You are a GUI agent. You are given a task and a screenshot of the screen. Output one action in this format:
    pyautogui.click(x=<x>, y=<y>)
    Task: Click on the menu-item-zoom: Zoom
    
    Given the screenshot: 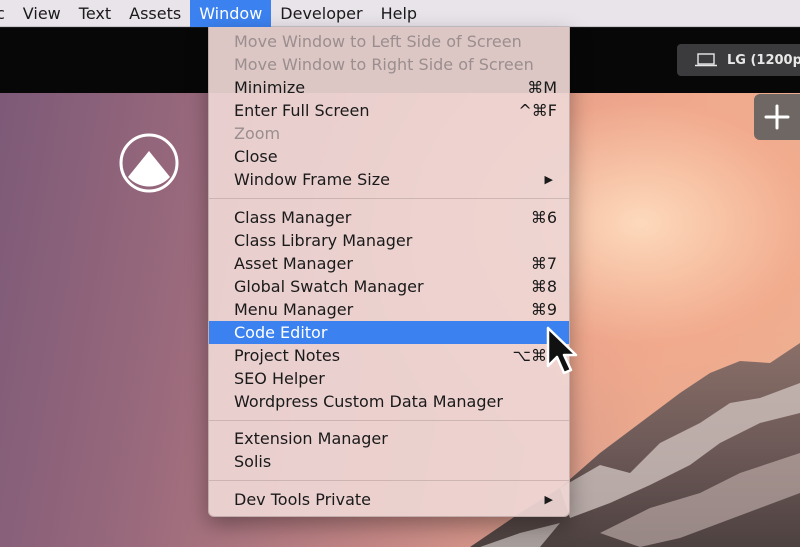 What is the action you would take?
    pyautogui.click(x=389, y=133)
    